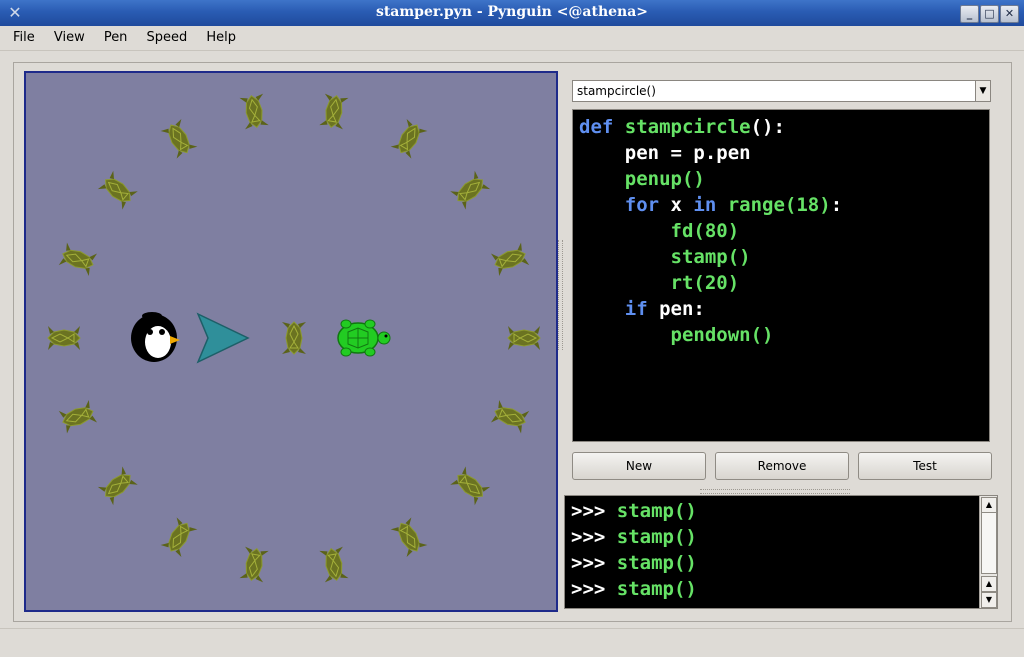  What do you see at coordinates (619, 309) in the screenshot?
I see `code-token: if` at bounding box center [619, 309].